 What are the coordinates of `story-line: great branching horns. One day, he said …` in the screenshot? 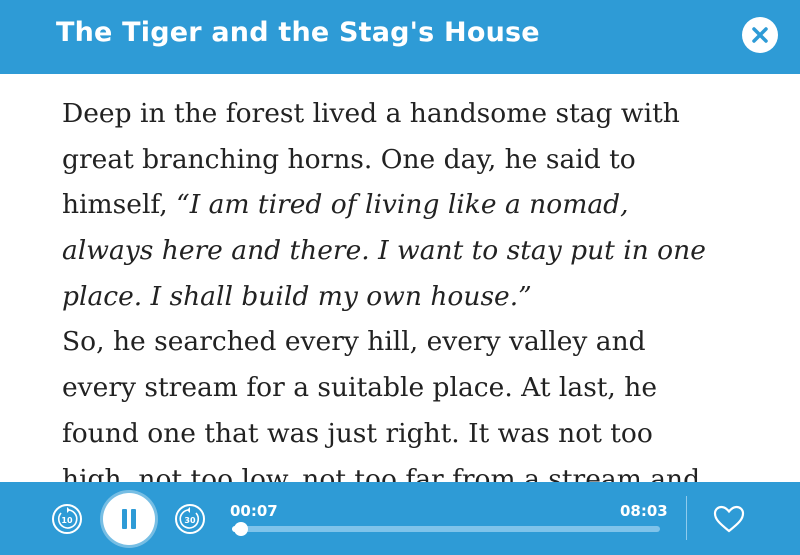 It's located at (349, 159).